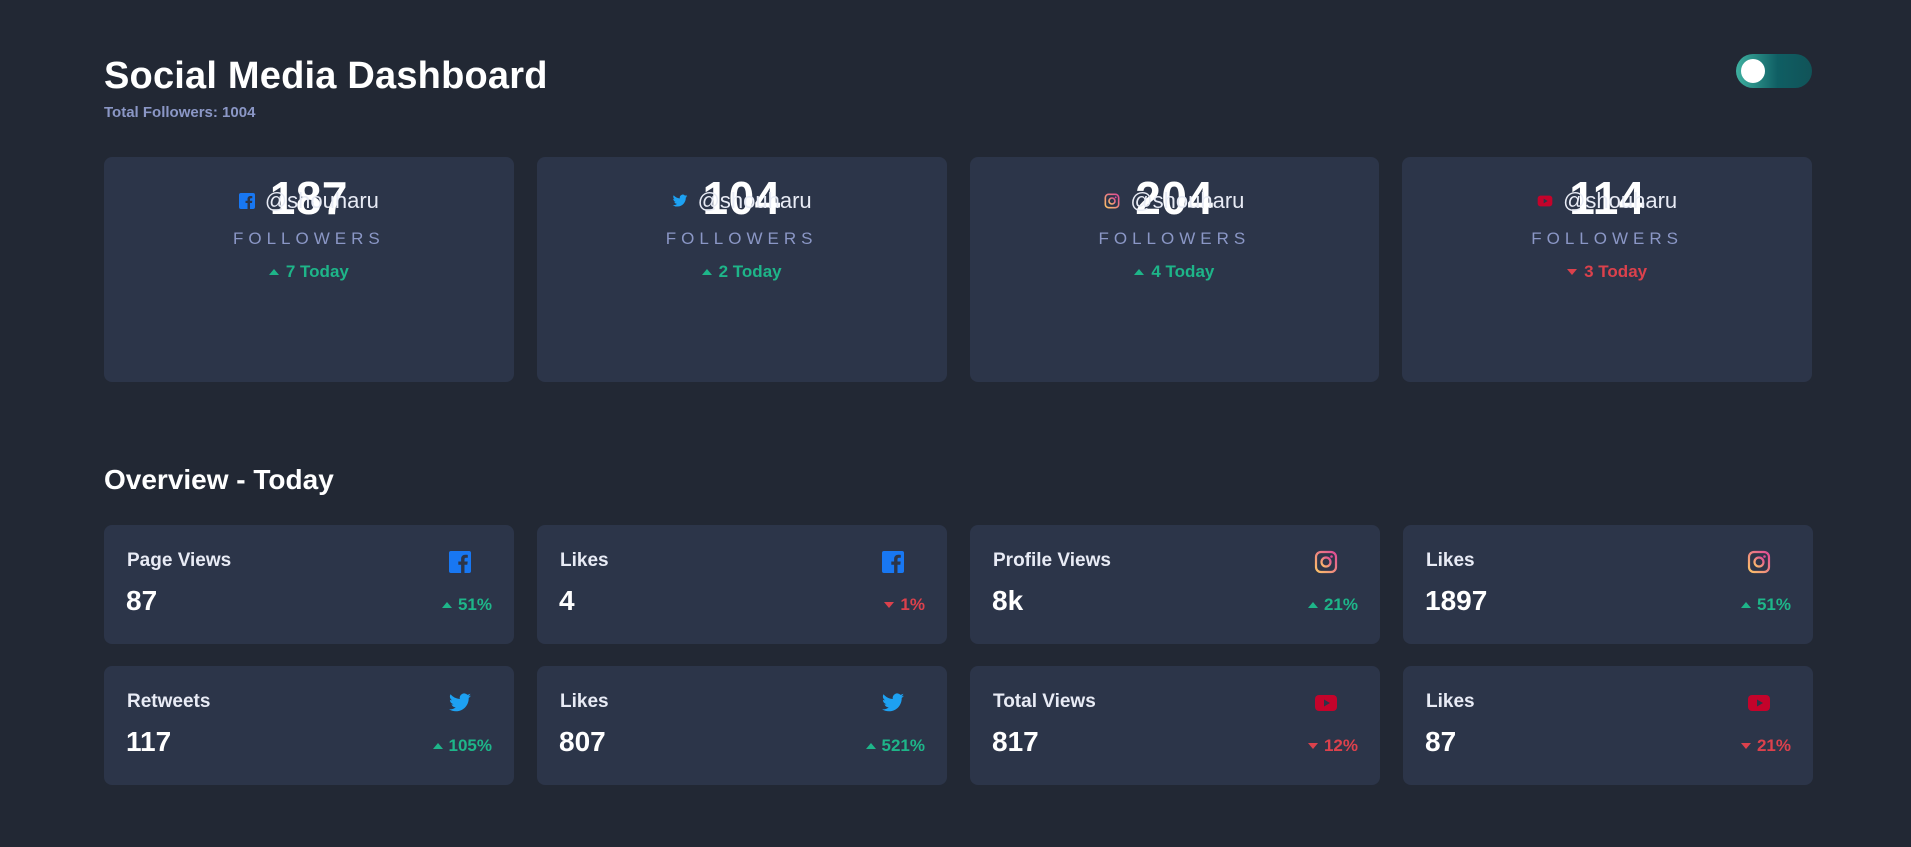 The width and height of the screenshot is (1911, 847). What do you see at coordinates (1175, 584) in the screenshot?
I see `overview-card: Profile Views 8k 21%` at bounding box center [1175, 584].